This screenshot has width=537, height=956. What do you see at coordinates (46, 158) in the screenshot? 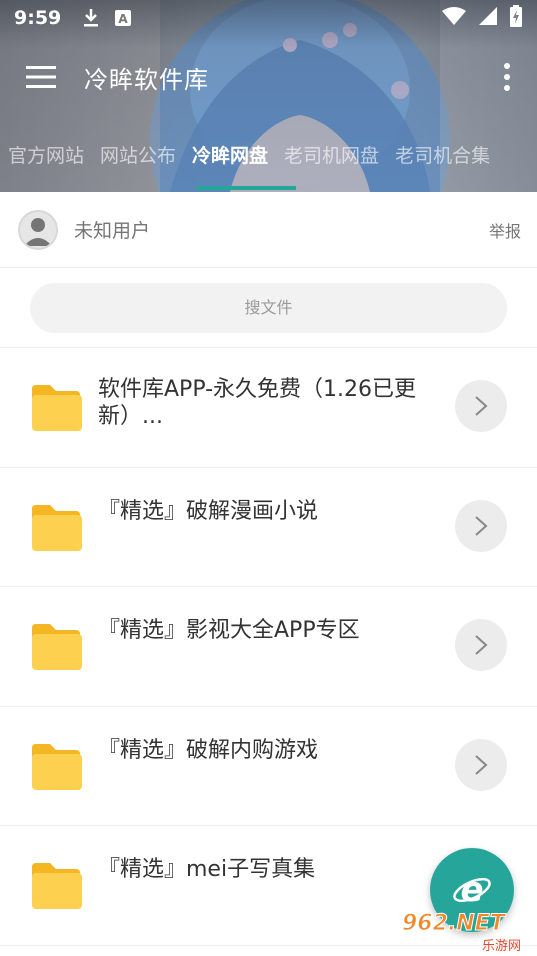
I see `tab-official-site: 官方网站` at bounding box center [46, 158].